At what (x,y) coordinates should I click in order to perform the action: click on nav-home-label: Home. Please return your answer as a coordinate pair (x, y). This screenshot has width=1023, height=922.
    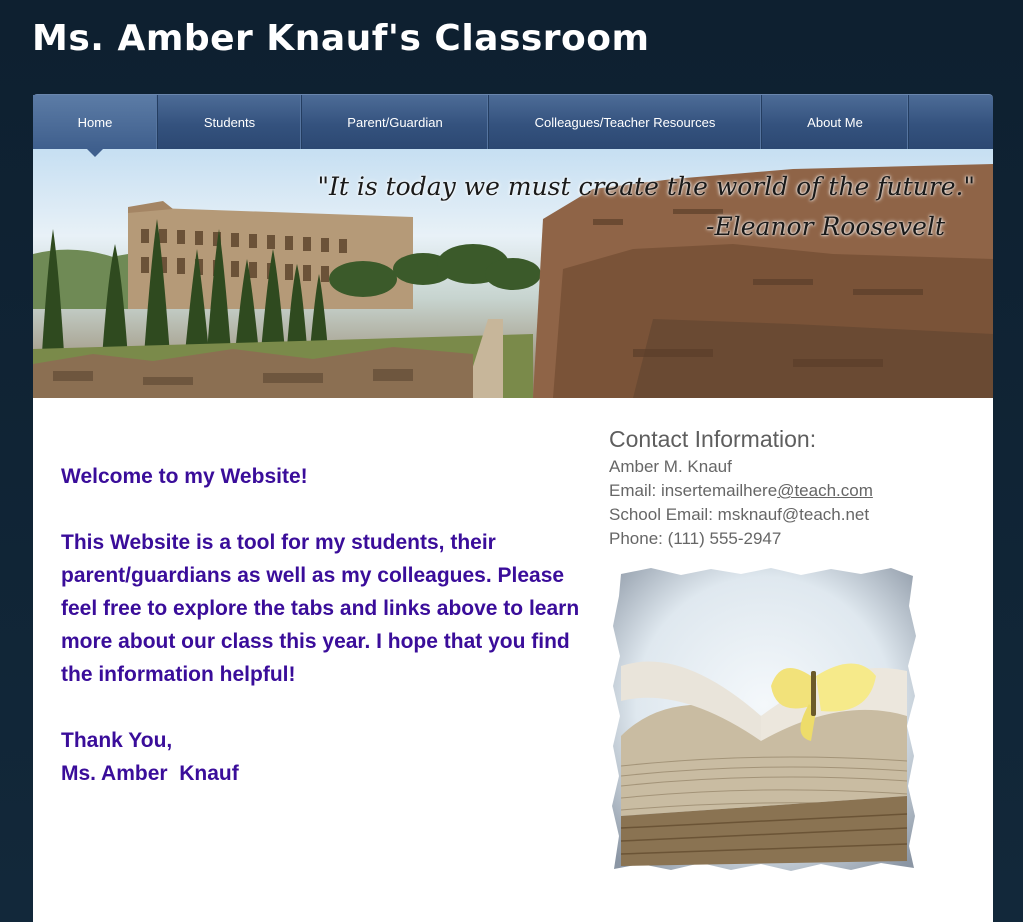
    Looking at the image, I should click on (95, 122).